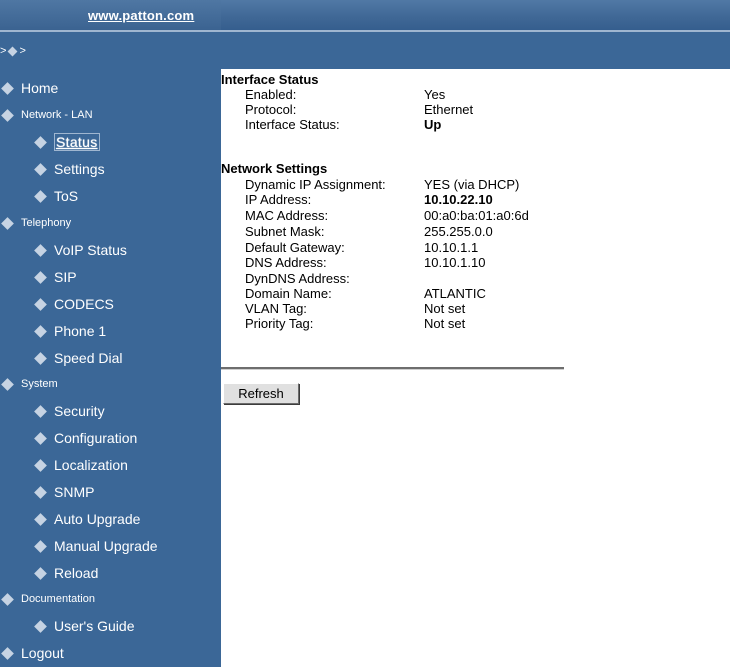 The width and height of the screenshot is (730, 667). I want to click on settings-row-label: Subnet Mask:, so click(285, 231).